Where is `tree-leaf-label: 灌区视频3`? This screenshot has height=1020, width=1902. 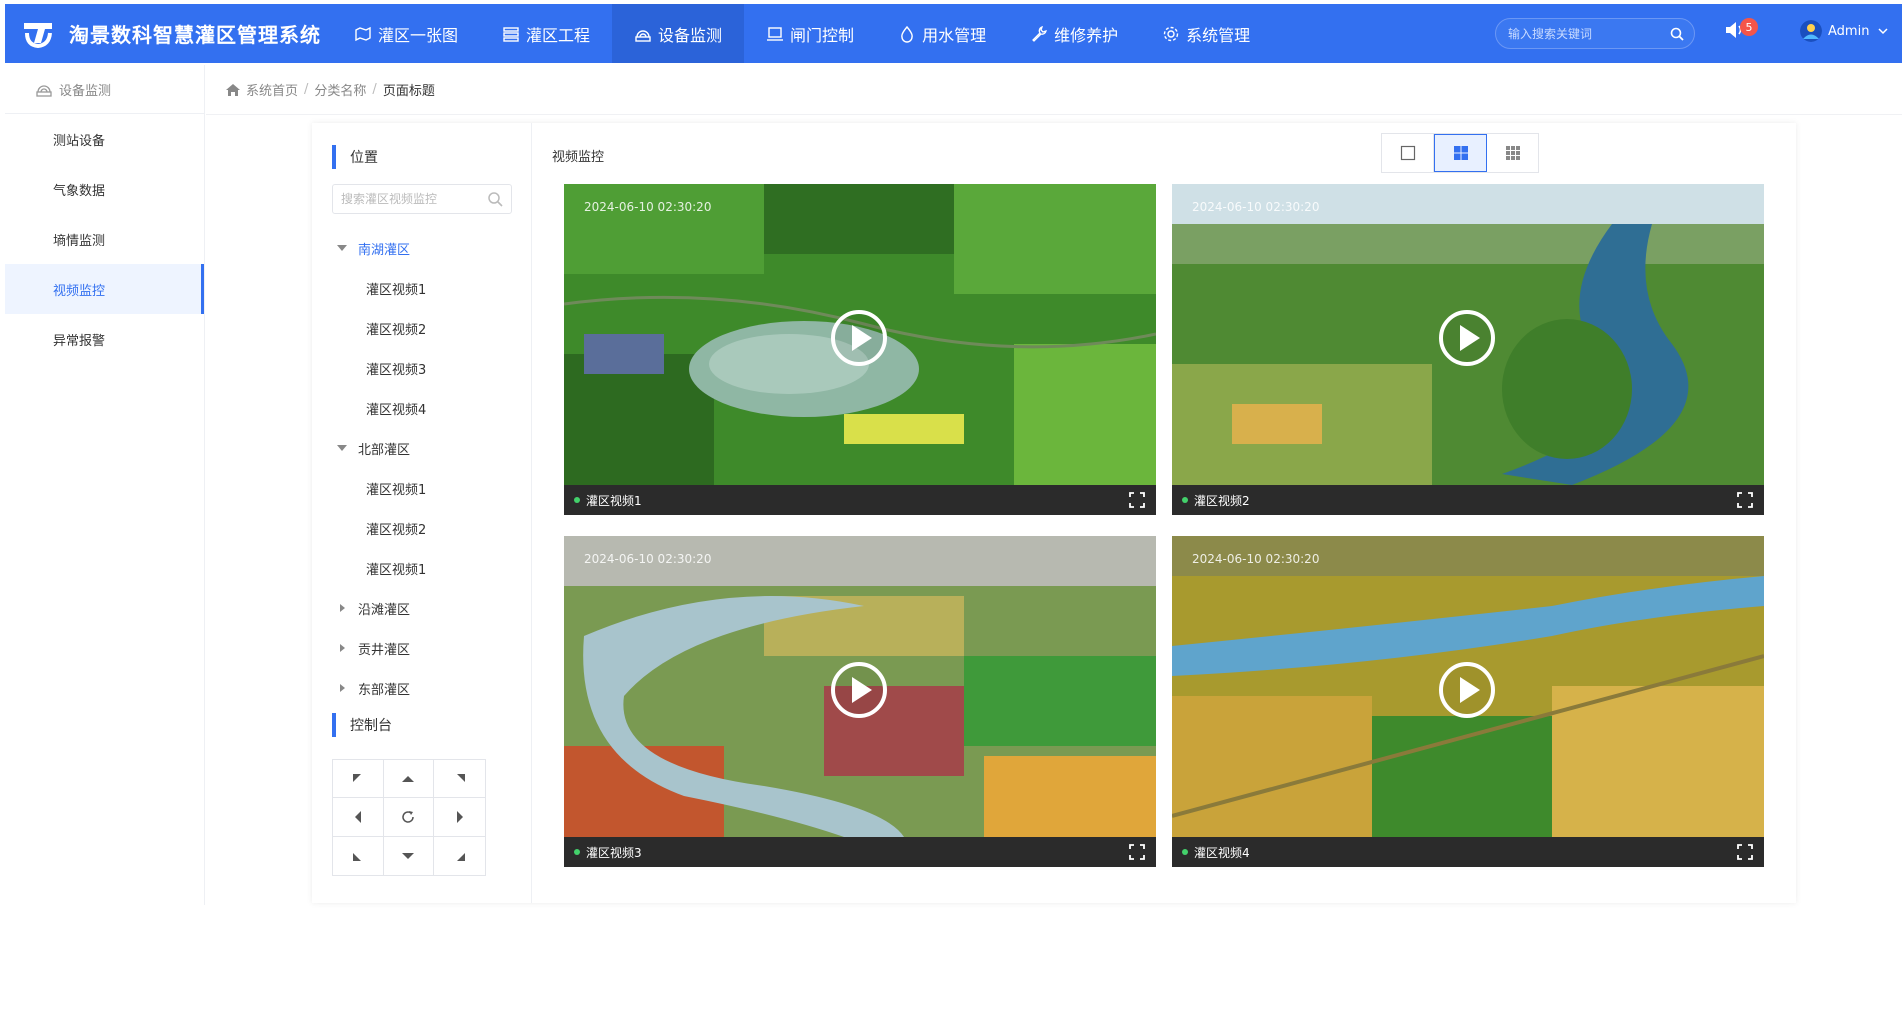
tree-leaf-label: 灌区视频3 is located at coordinates (396, 370).